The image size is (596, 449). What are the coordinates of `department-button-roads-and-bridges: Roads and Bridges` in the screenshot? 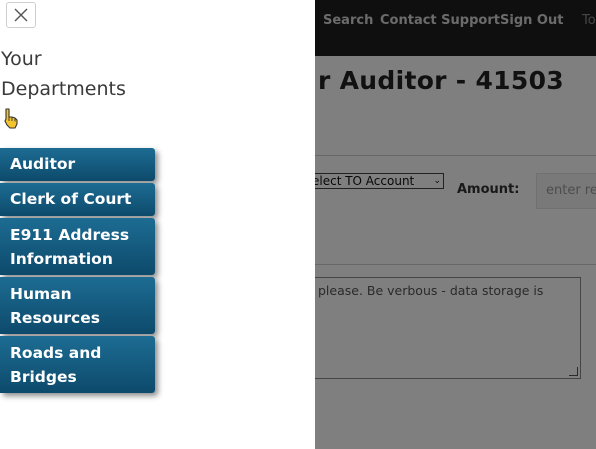 It's located at (77, 364).